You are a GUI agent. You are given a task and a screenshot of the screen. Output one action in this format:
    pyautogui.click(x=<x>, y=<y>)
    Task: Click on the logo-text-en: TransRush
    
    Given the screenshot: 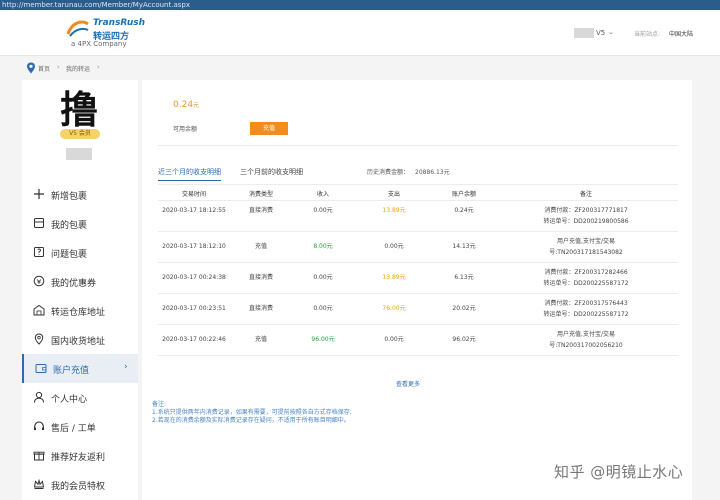 What is the action you would take?
    pyautogui.click(x=119, y=23)
    